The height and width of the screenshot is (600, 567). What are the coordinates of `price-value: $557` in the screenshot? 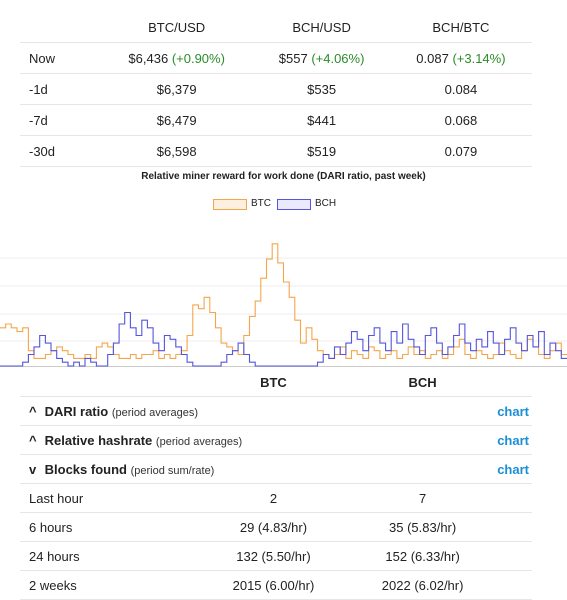 It's located at (293, 58).